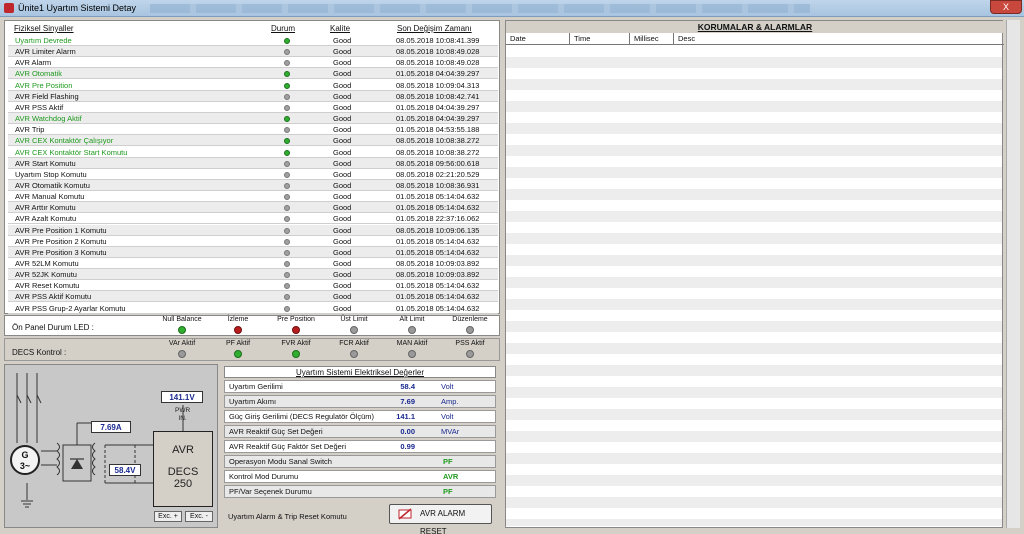  I want to click on exc-plus-button: Exc. +, so click(168, 516).